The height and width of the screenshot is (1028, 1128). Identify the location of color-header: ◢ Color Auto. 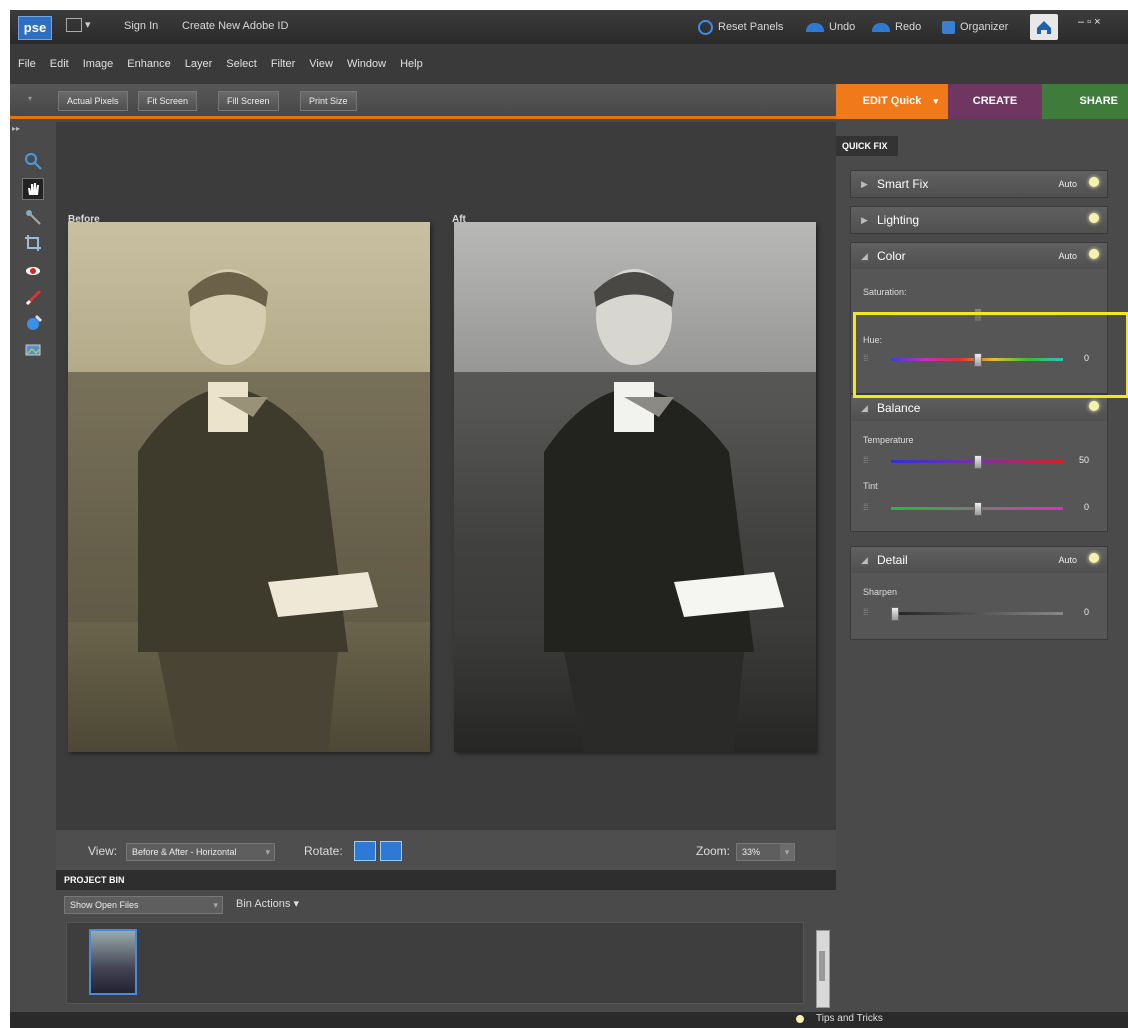
(979, 256).